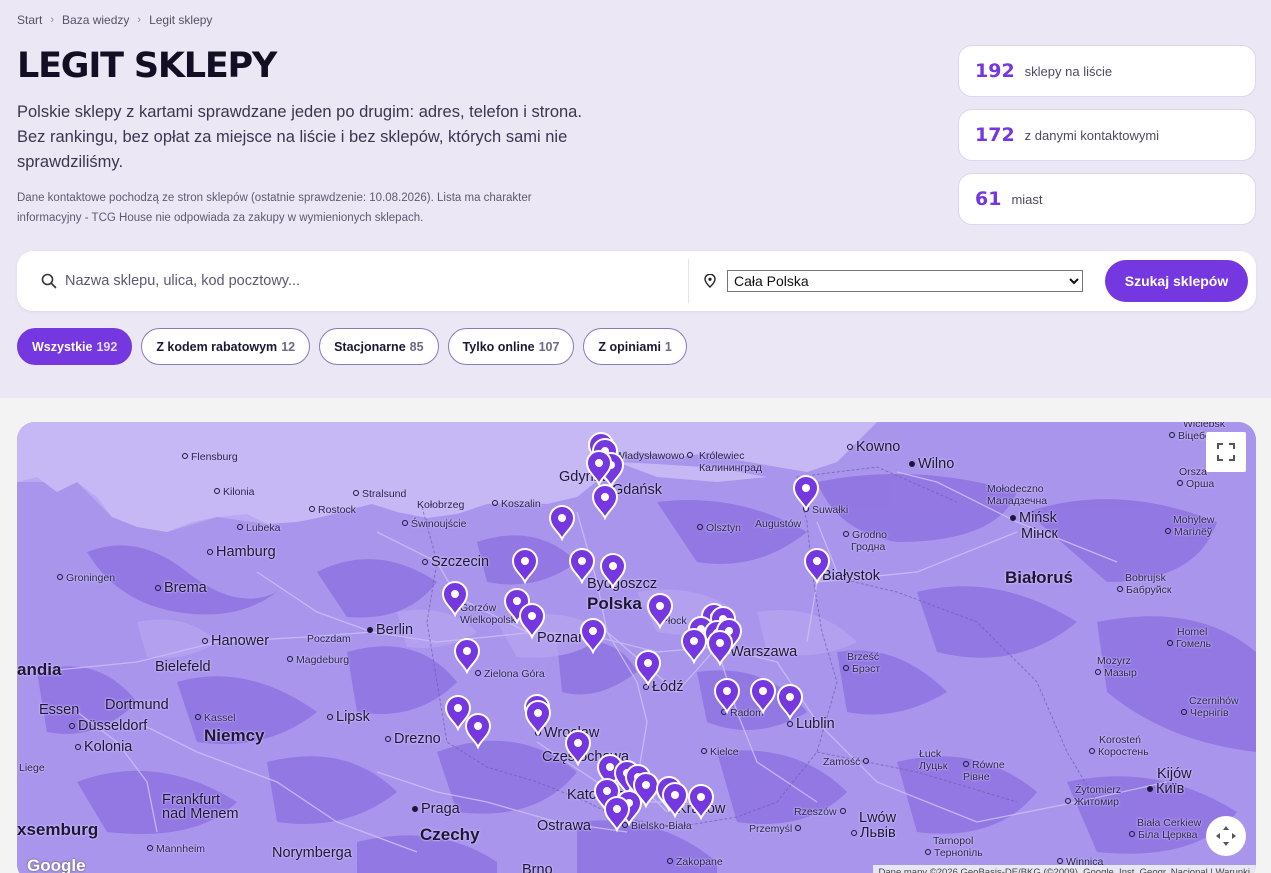 Image resolution: width=1271 pixels, height=873 pixels. I want to click on stat-value: 172, so click(995, 135).